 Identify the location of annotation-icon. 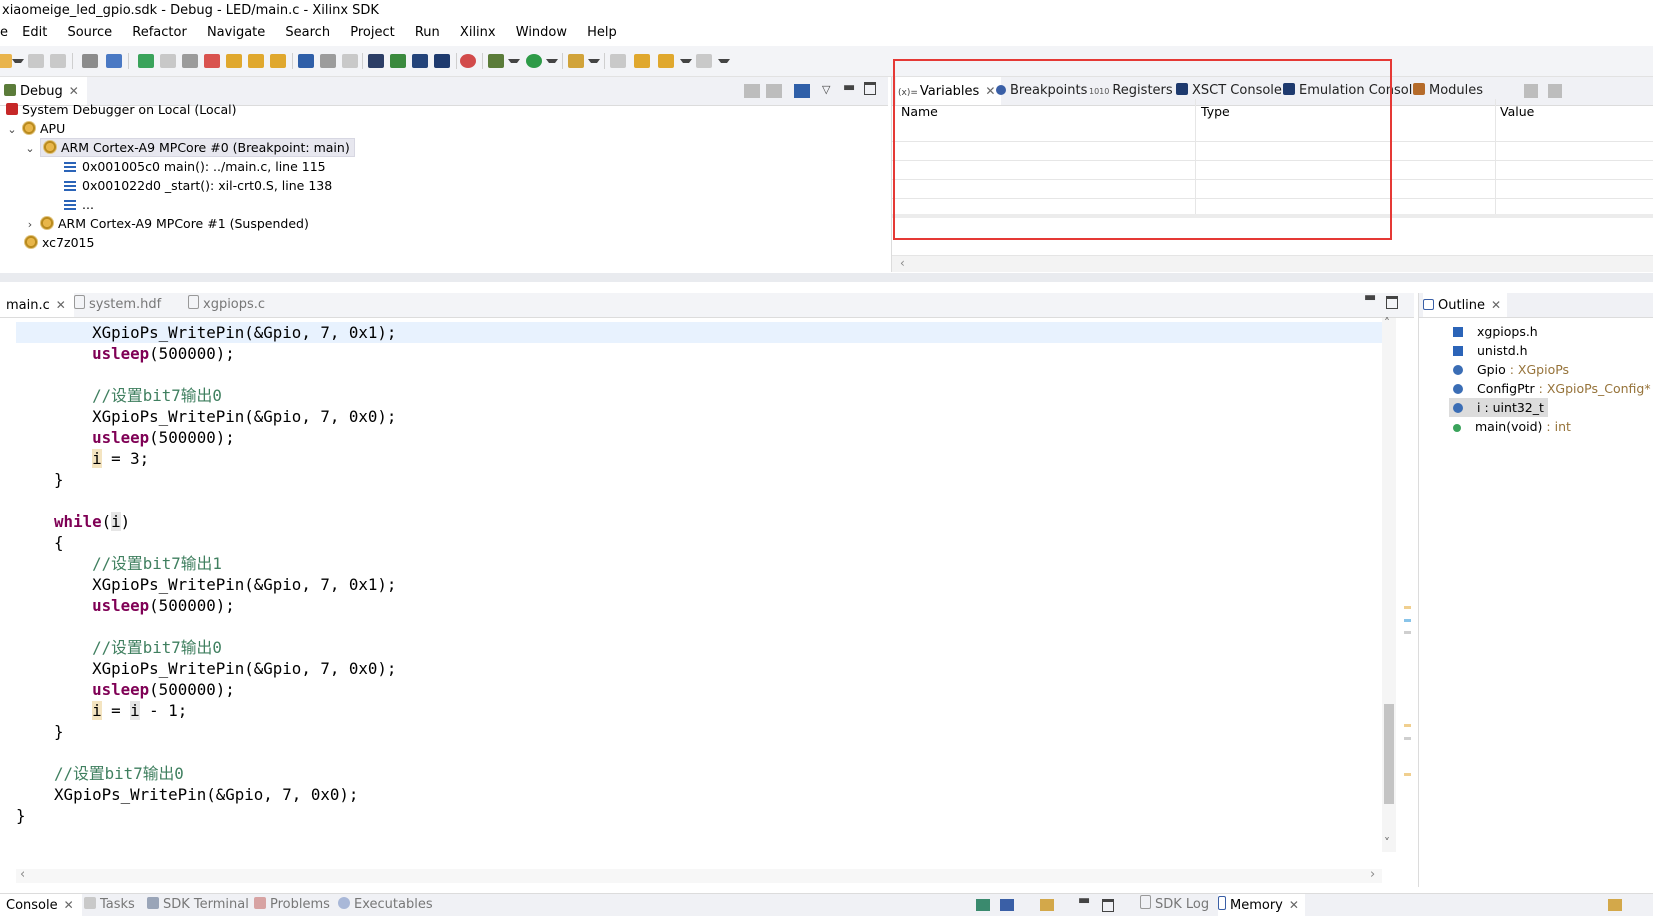
(618, 61).